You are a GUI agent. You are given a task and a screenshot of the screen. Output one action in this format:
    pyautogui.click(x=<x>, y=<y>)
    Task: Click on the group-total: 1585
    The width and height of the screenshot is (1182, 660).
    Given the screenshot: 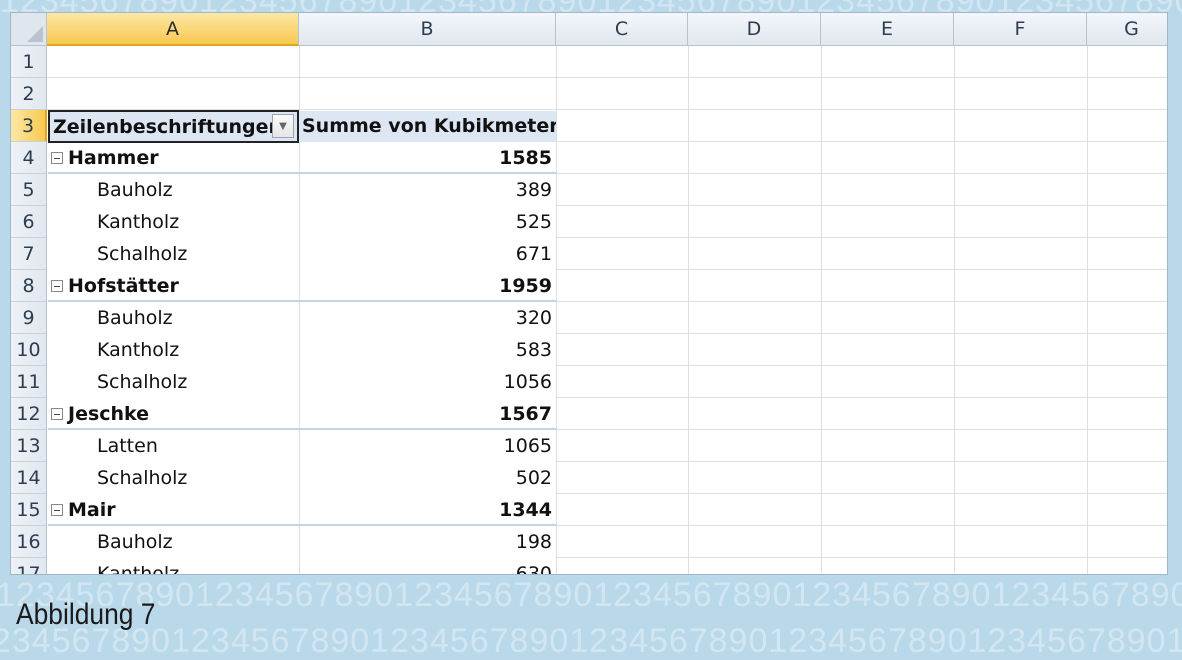 What is the action you would take?
    pyautogui.click(x=426, y=158)
    